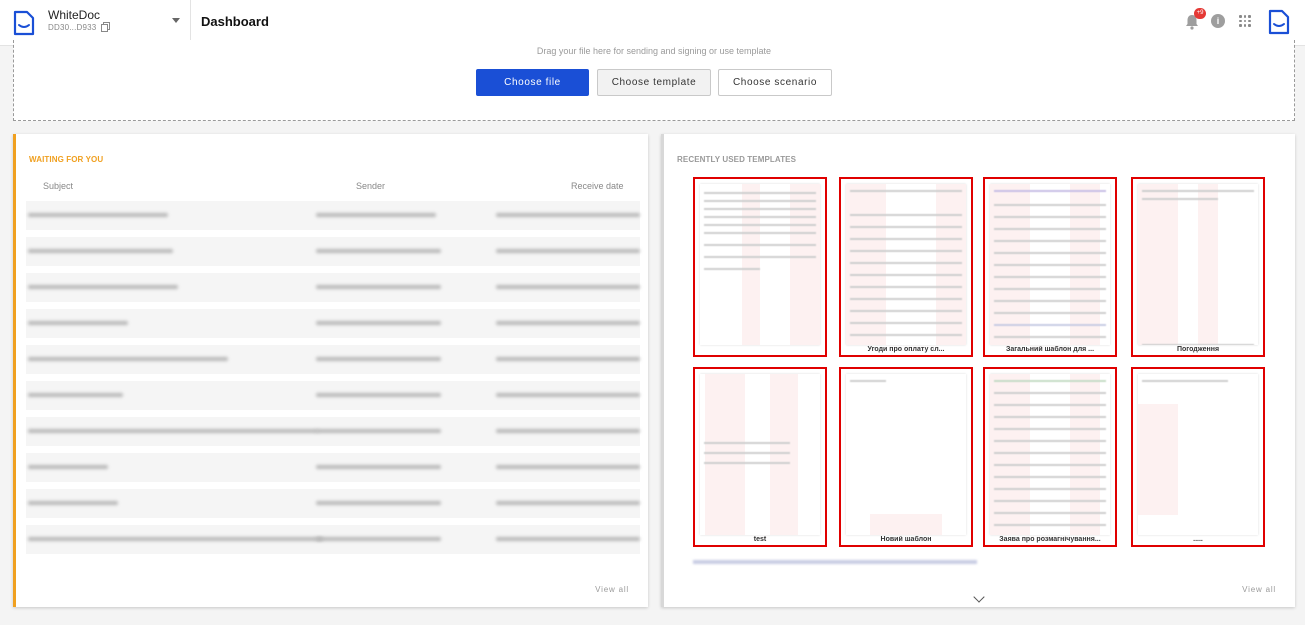  What do you see at coordinates (1218, 21) in the screenshot?
I see `info-icon: i` at bounding box center [1218, 21].